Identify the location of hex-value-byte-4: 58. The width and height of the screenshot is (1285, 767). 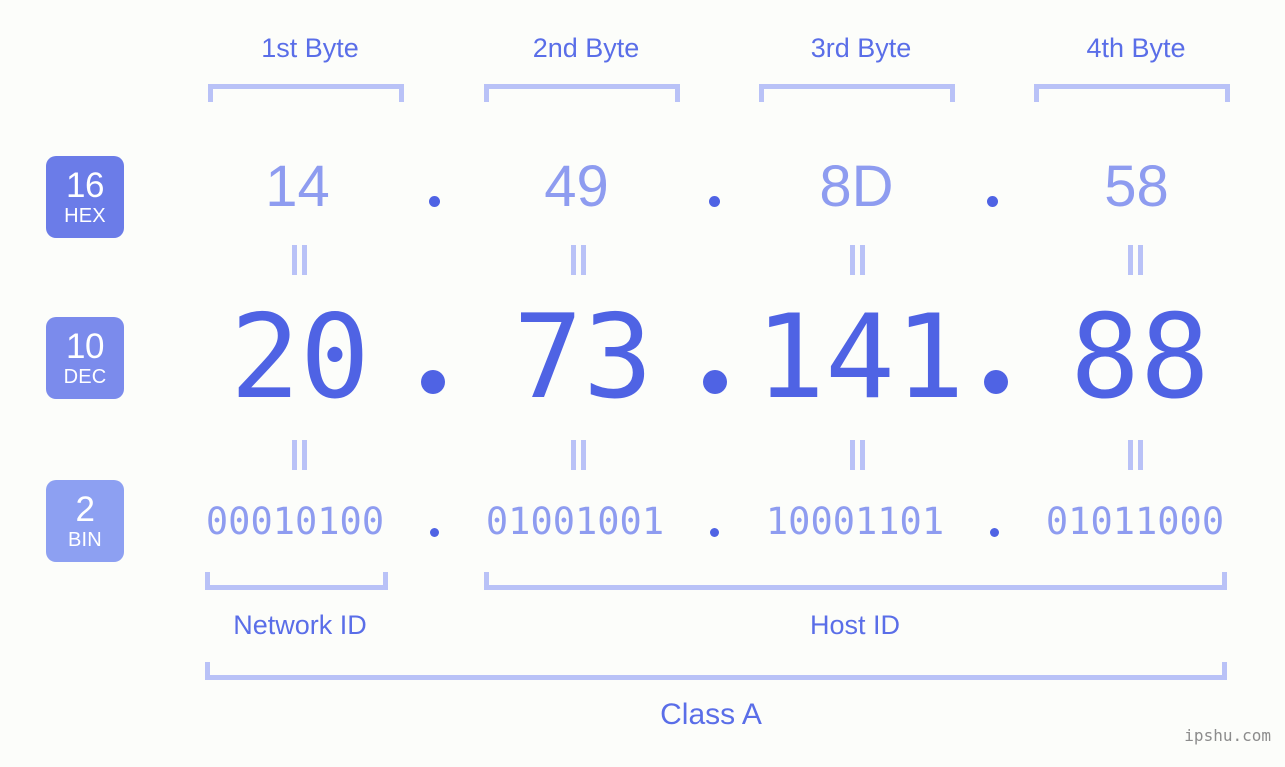
(1136, 186).